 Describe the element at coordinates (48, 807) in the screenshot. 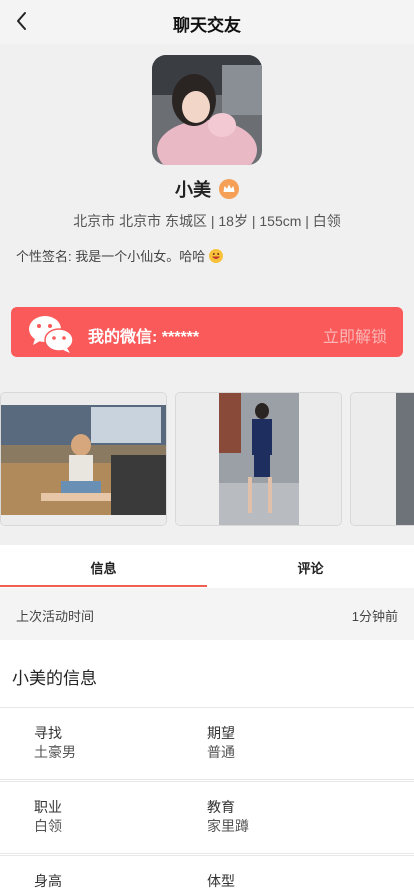

I see `info-key: 职业` at that location.